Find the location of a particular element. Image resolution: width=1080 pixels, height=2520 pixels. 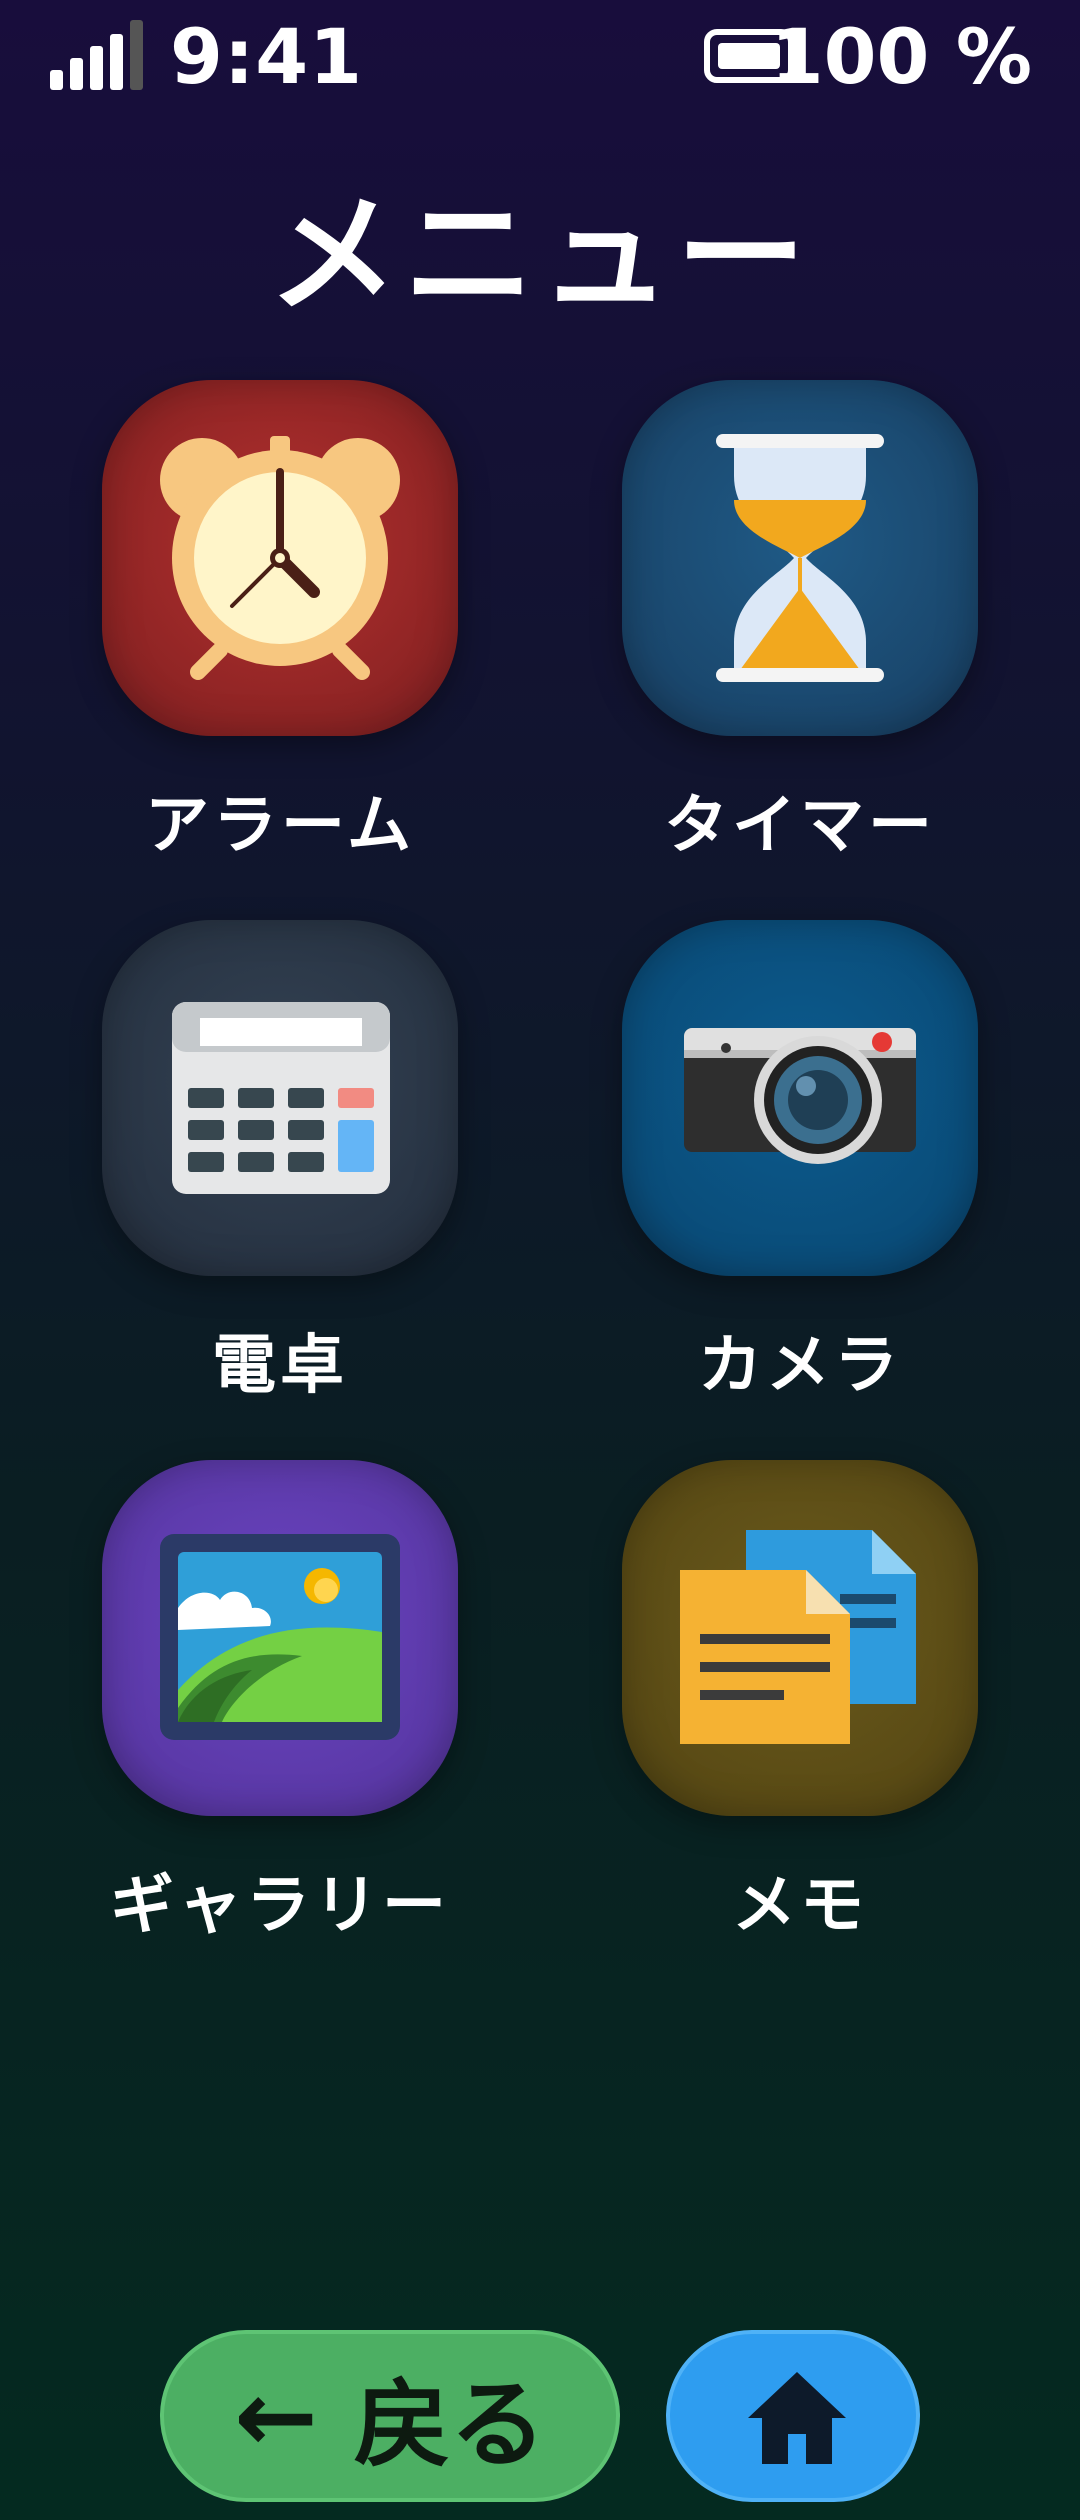

app-tile-alarm: アラーム is located at coordinates (280, 623).